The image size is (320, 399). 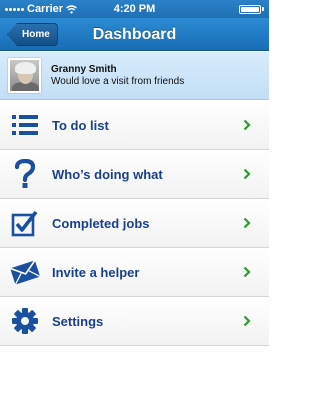 I want to click on wifi-icon, so click(x=72, y=9).